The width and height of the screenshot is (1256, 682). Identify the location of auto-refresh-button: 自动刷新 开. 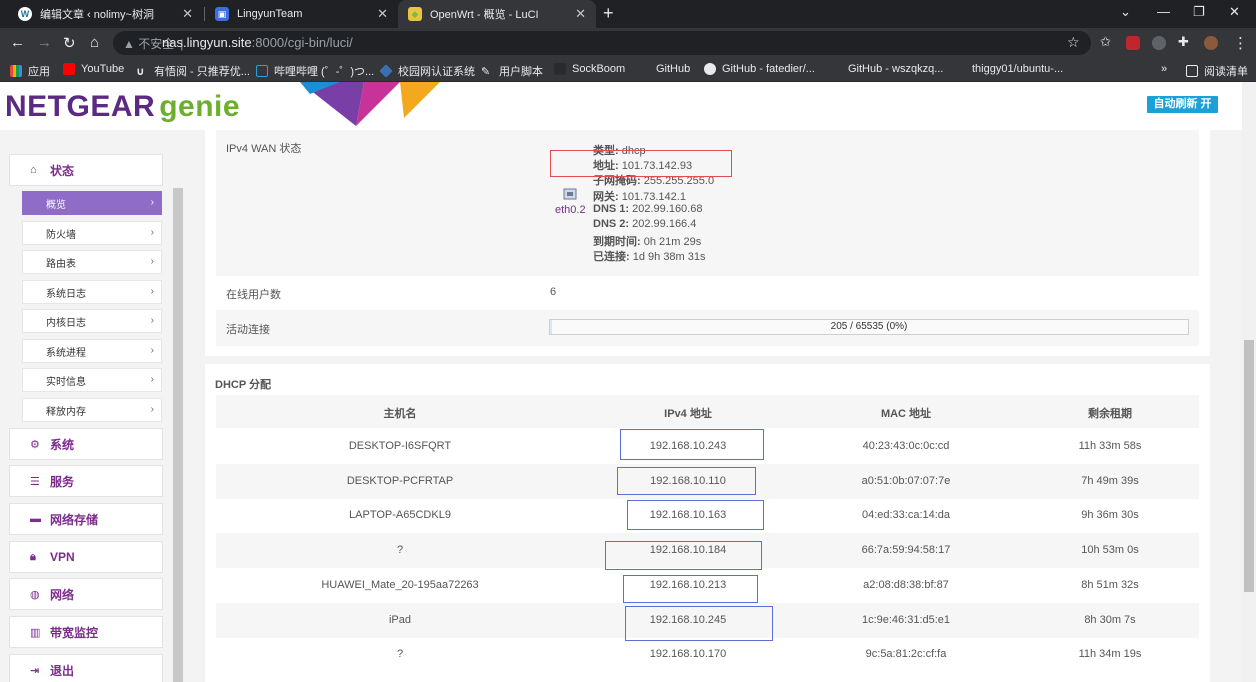
(1182, 104).